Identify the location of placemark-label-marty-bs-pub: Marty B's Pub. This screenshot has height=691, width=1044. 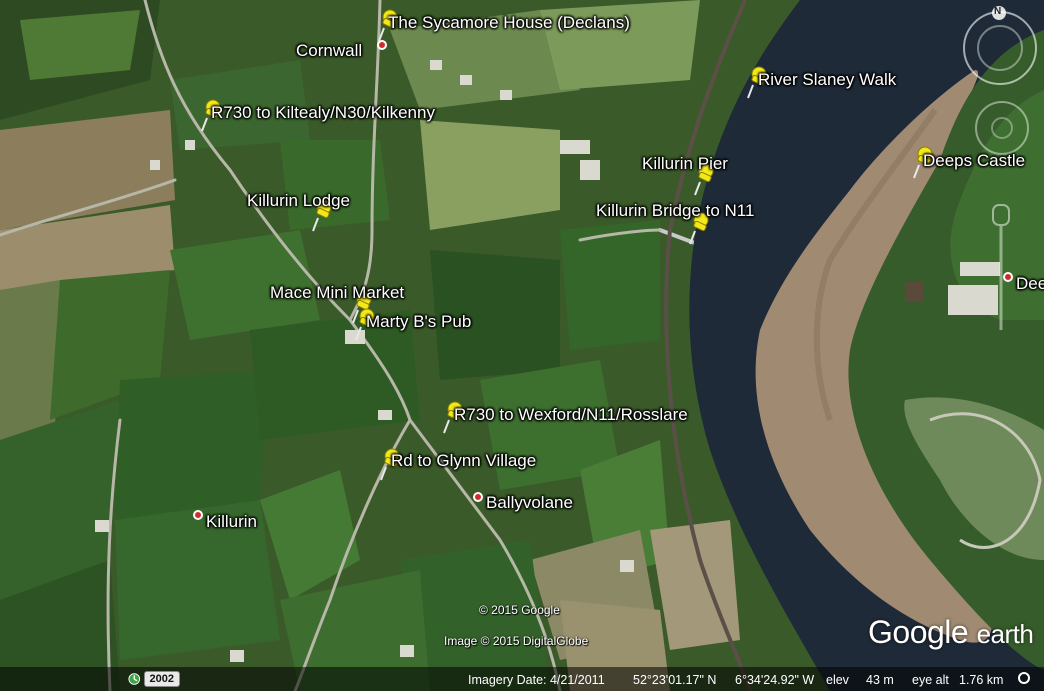
(418, 322).